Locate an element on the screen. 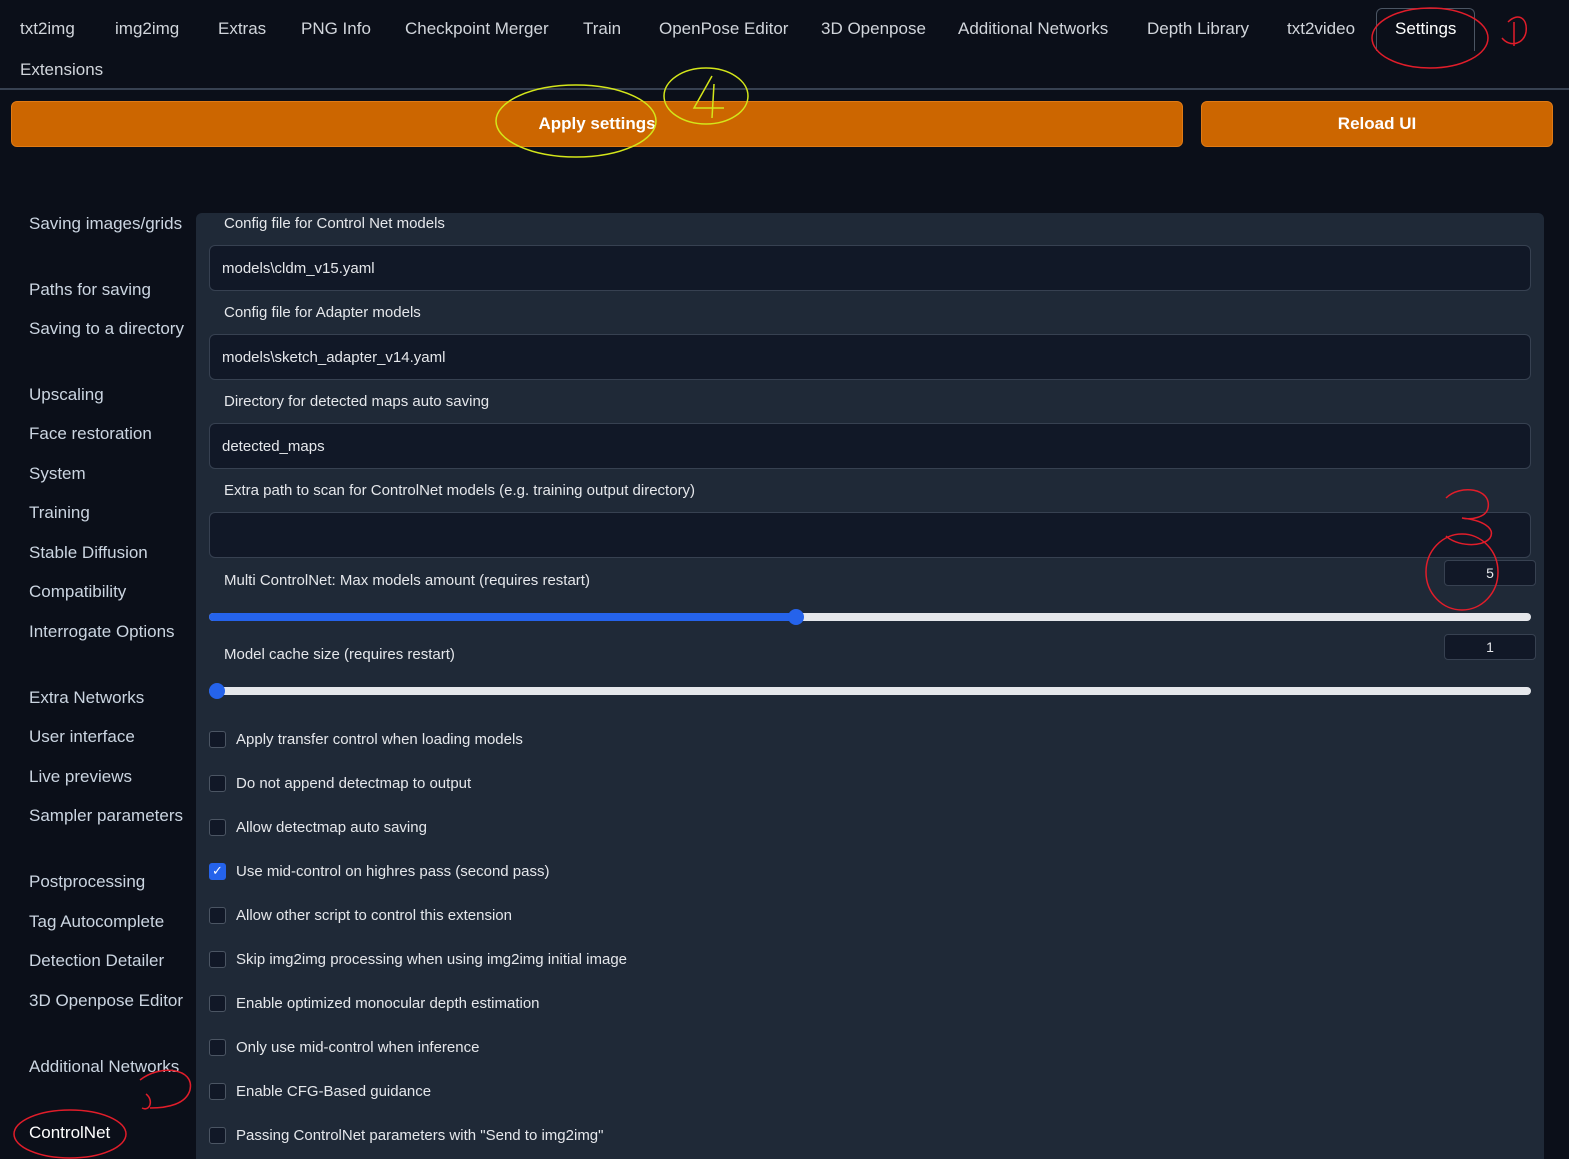 The image size is (1569, 1159). tab-3d-openpose: 3D Openpose is located at coordinates (873, 29).